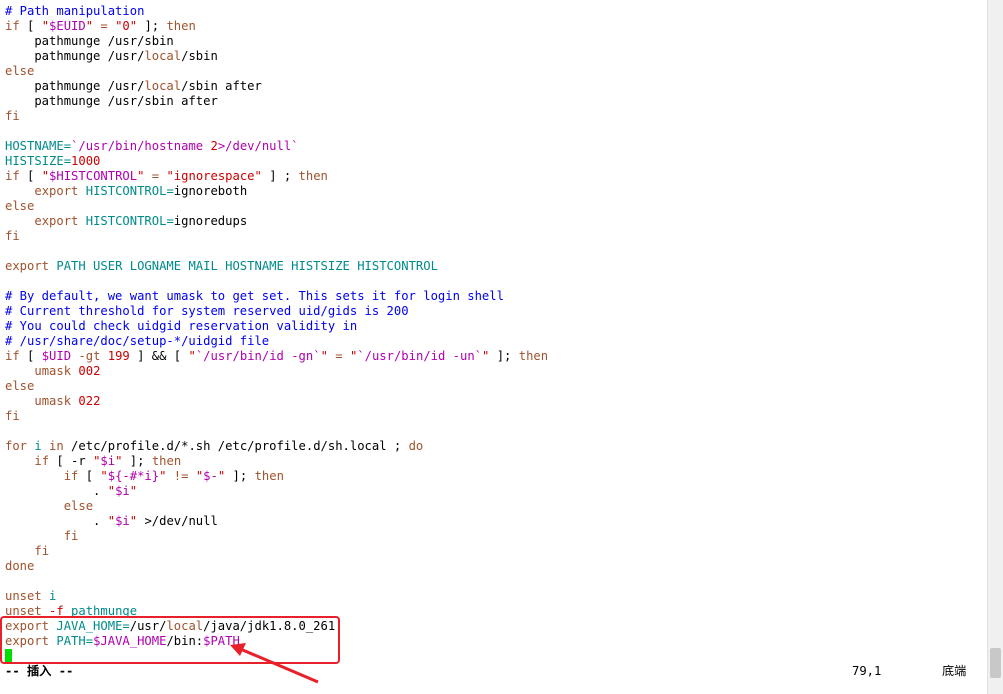 The image size is (1003, 694). I want to click on annotation-arrow, so click(274, 663).